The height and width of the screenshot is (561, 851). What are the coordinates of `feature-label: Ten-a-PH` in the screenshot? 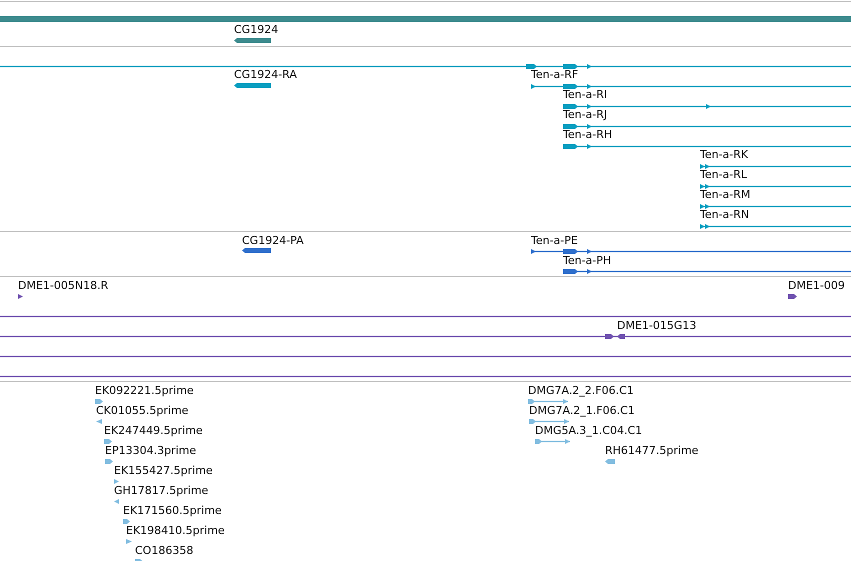 It's located at (587, 260).